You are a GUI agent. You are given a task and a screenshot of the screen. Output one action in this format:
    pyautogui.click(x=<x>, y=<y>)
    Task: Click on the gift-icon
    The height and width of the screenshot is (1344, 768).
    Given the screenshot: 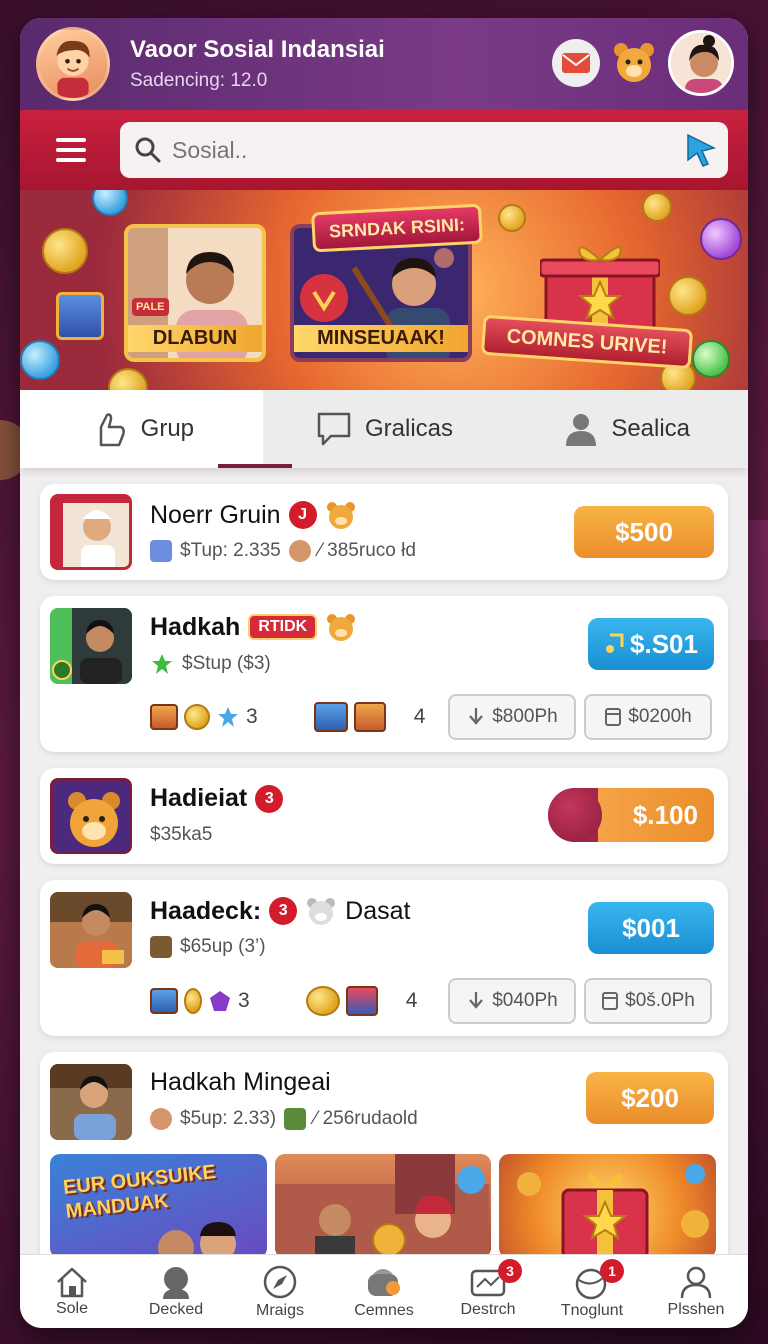 What is the action you would take?
    pyautogui.click(x=164, y=1001)
    